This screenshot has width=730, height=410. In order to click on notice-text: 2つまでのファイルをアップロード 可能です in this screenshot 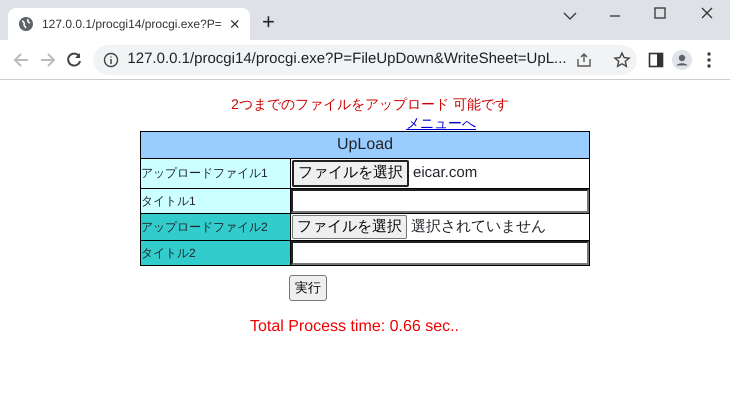, I will do `click(370, 104)`.